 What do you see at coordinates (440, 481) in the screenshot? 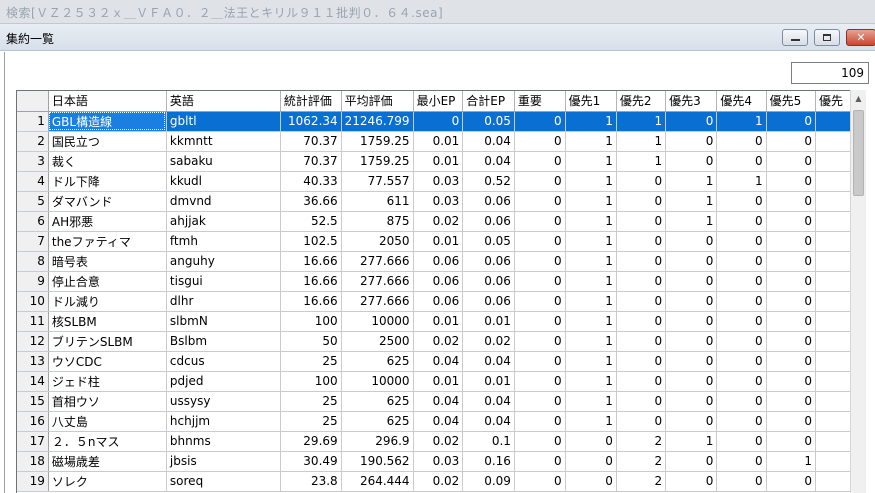
I see `table-row: 19 ソレク soreq 23.8 264.444 0.02 0.09 0 0 2 0 0 0` at bounding box center [440, 481].